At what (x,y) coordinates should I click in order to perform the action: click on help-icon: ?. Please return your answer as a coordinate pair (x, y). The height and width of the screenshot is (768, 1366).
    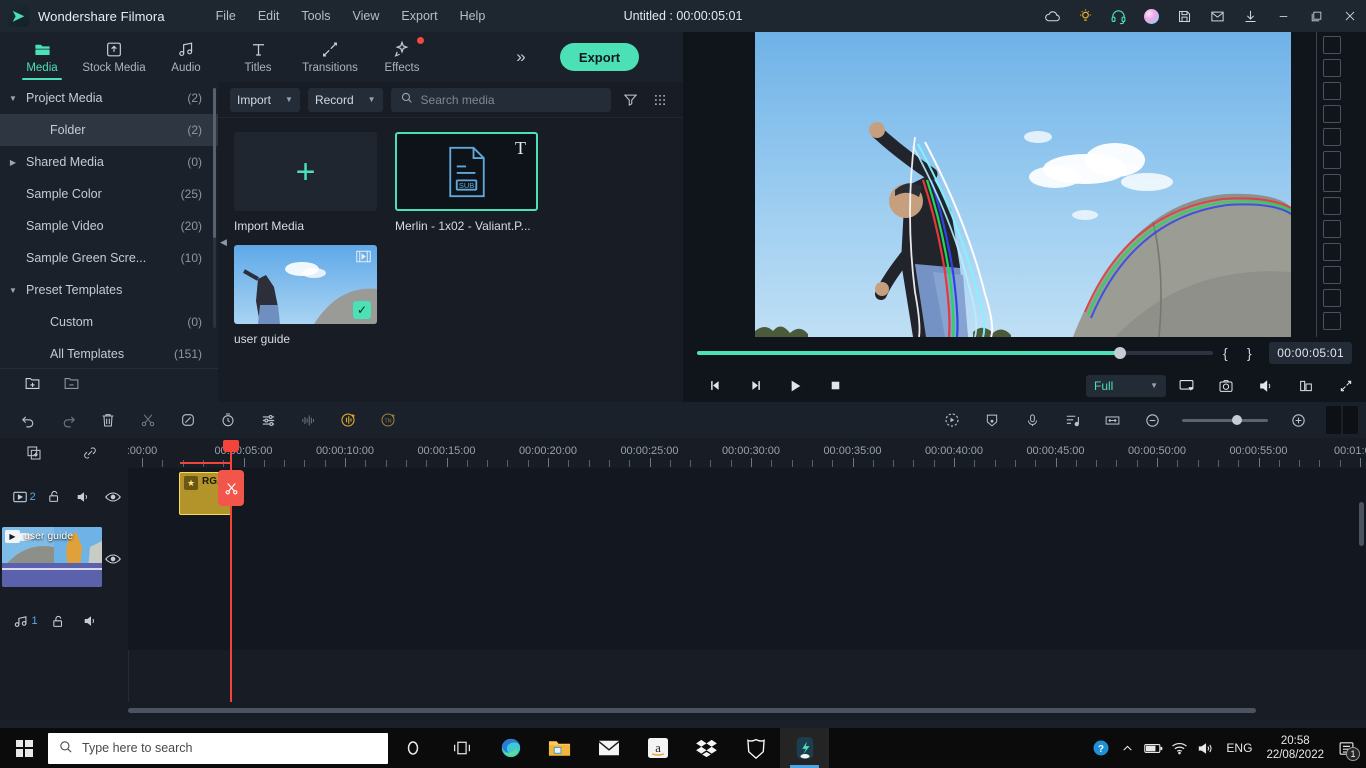
    Looking at the image, I should click on (1101, 748).